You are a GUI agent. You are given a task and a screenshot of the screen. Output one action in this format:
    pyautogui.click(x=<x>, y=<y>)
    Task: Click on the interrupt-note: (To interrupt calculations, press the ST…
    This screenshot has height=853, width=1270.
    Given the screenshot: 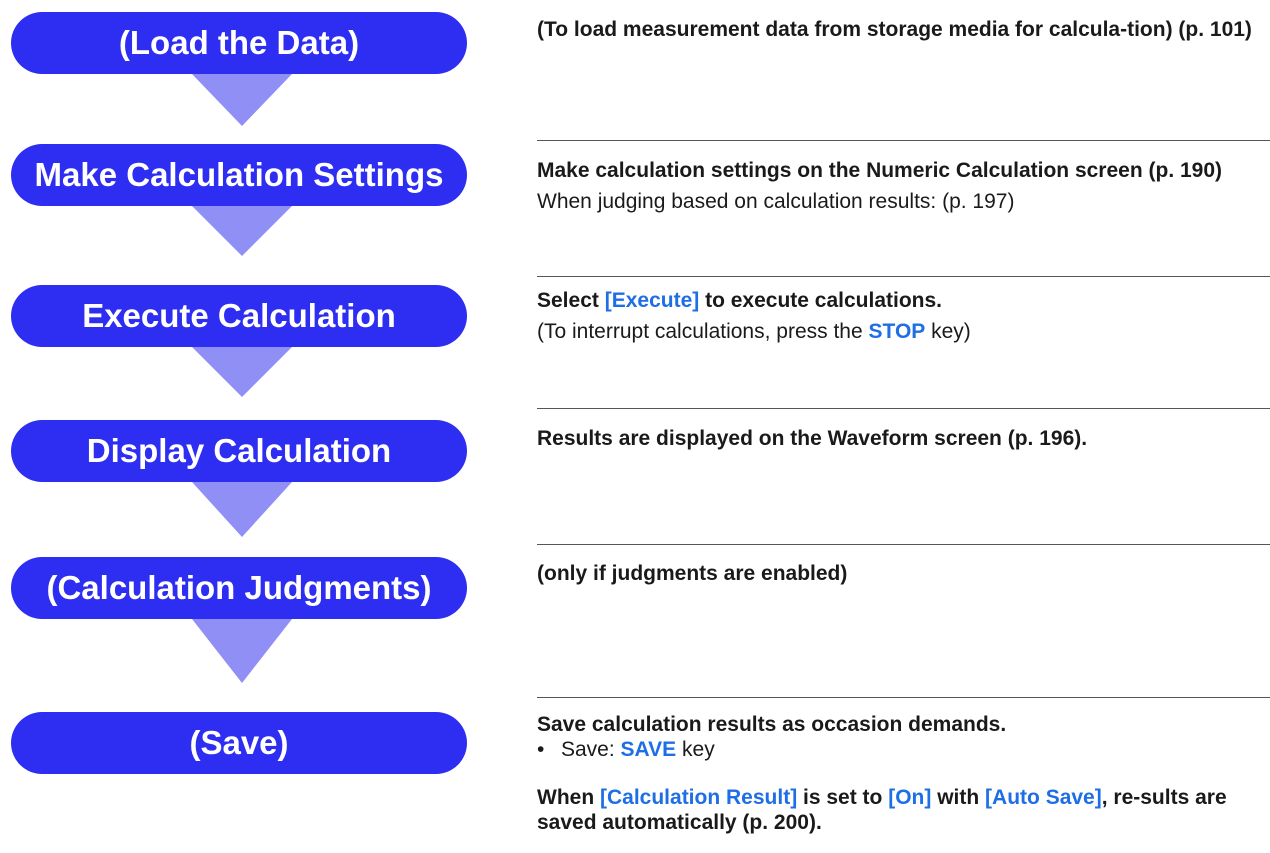 What is the action you would take?
    pyautogui.click(x=754, y=331)
    